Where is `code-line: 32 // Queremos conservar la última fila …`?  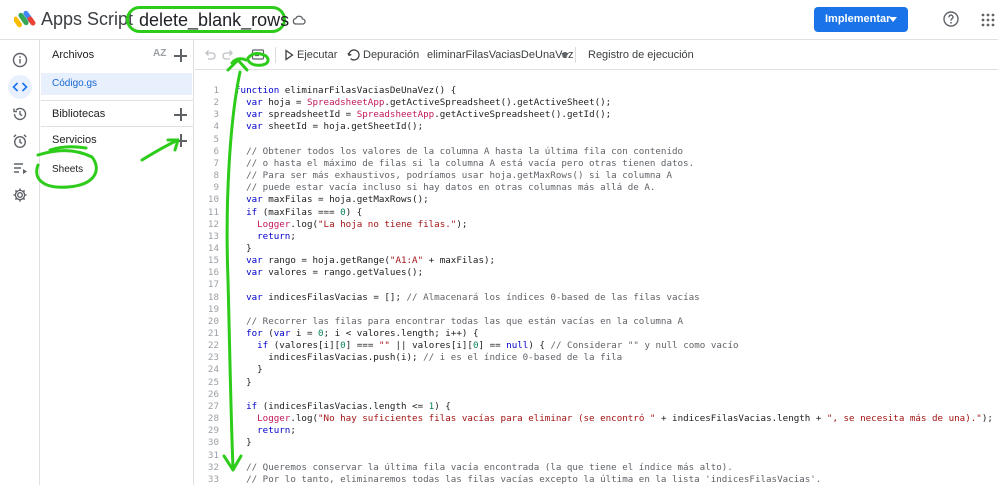
code-line: 32 // Queremos conservar la última fila … is located at coordinates (596, 468).